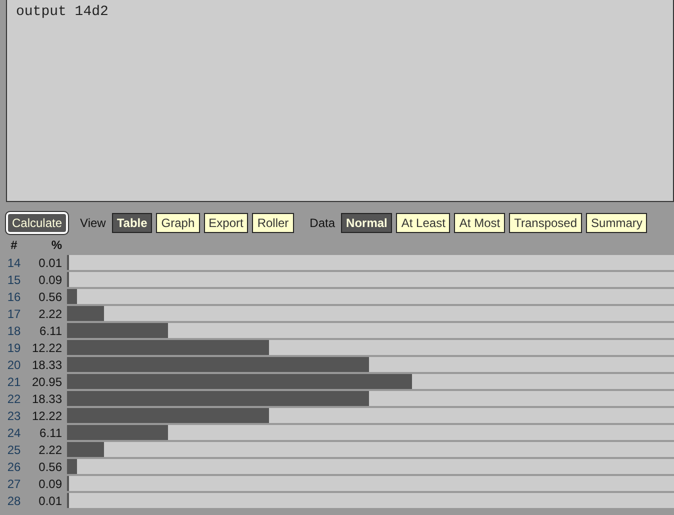  I want to click on view-label: View, so click(93, 223).